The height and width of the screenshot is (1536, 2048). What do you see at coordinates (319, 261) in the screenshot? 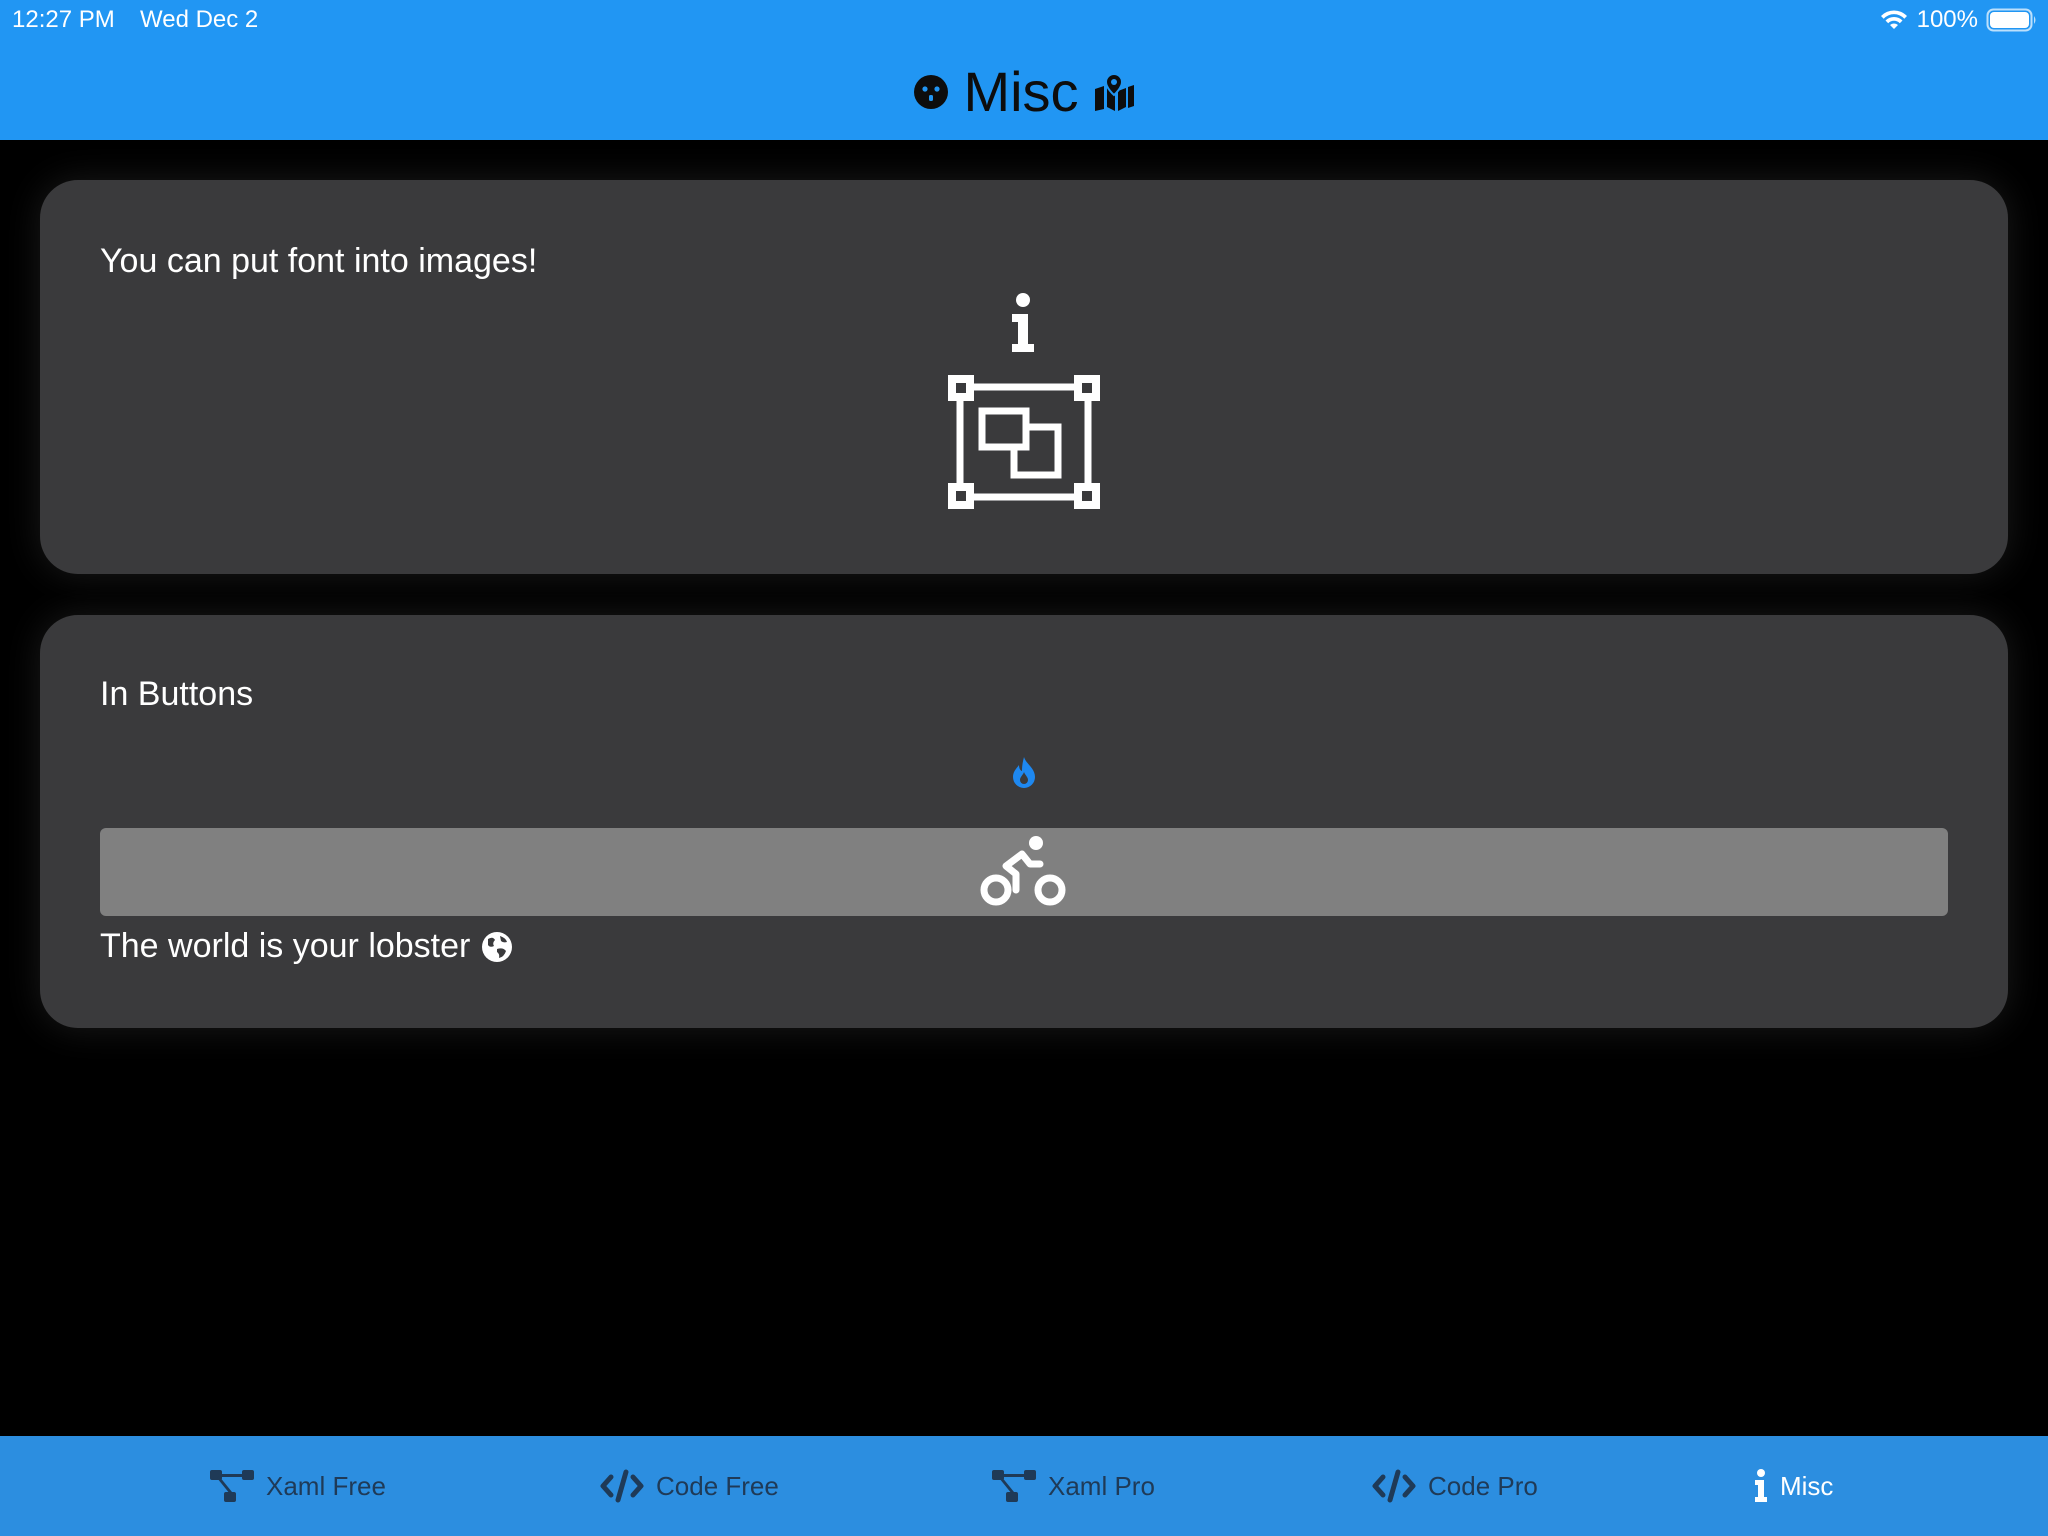
I see `card-title-images: You can put font into images!` at bounding box center [319, 261].